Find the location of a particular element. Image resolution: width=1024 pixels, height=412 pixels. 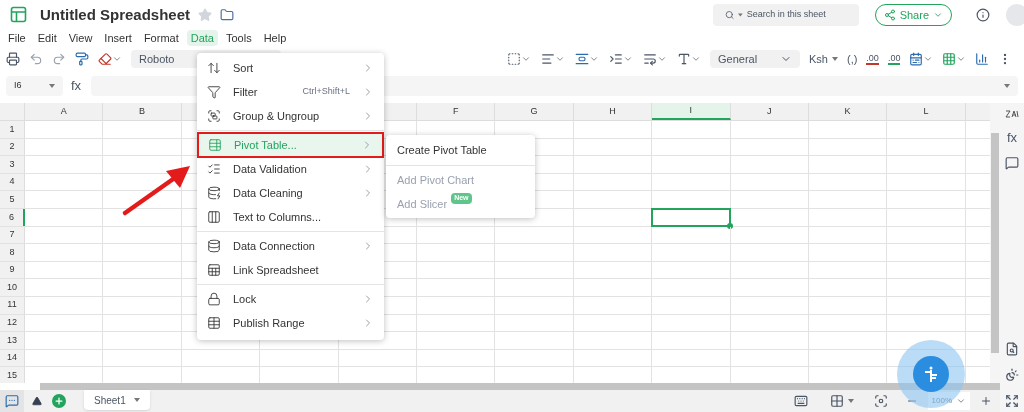

function-label: fx is located at coordinates (77, 86).